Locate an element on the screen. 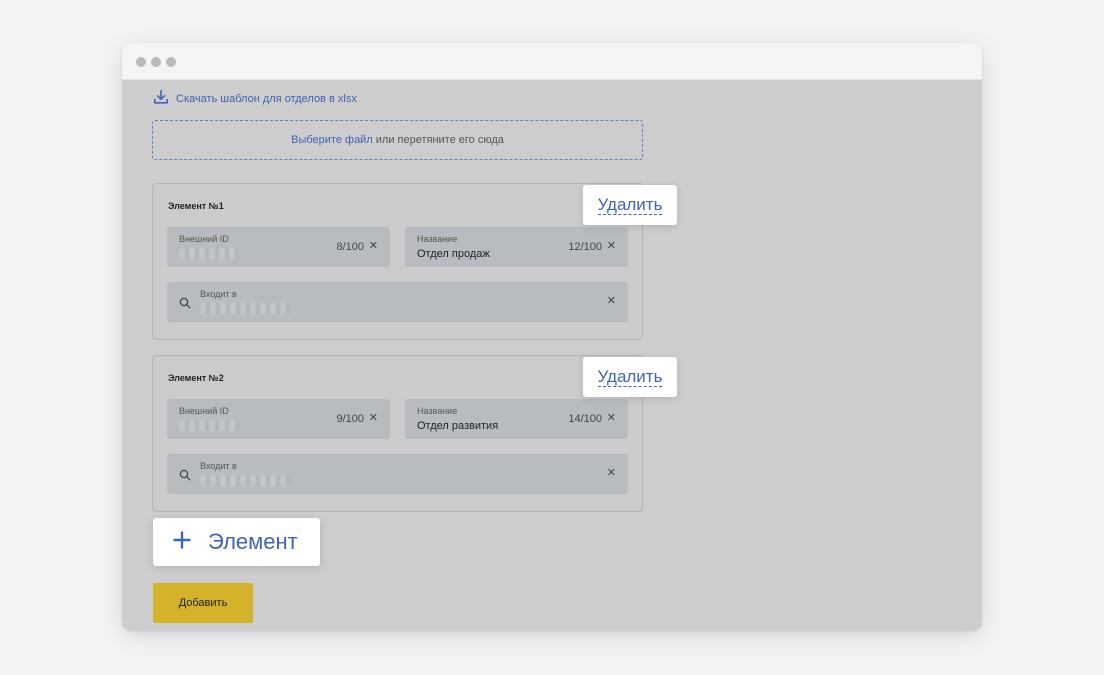 This screenshot has width=1104, height=675. window-titlebar is located at coordinates (552, 61).